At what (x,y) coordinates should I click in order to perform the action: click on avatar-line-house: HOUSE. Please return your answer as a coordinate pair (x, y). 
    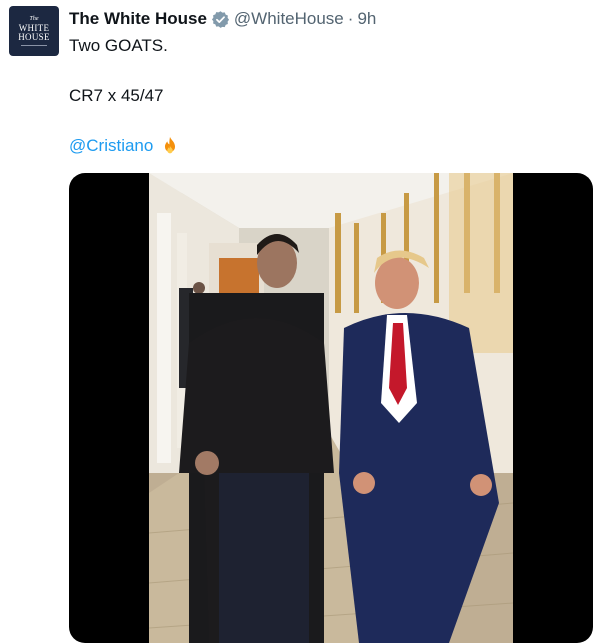
    Looking at the image, I should click on (34, 37).